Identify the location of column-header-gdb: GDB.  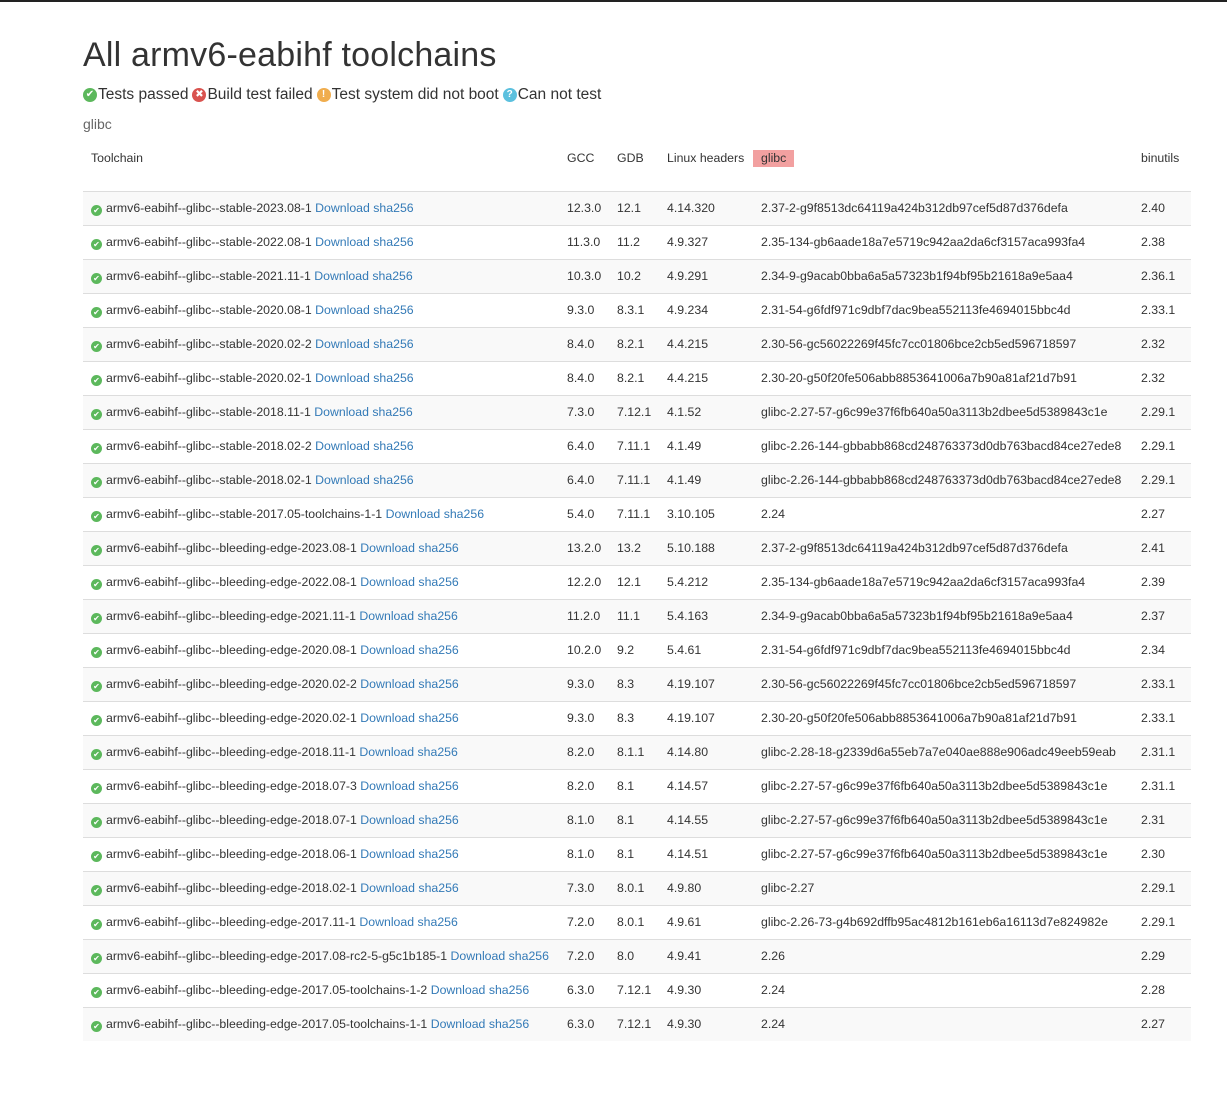
(634, 167).